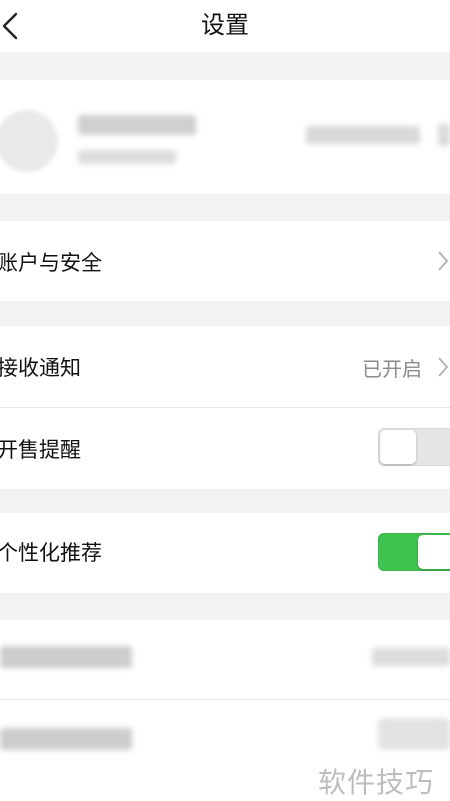 The image size is (450, 801). What do you see at coordinates (414, 552) in the screenshot?
I see `personalized-recommendation-toggle` at bounding box center [414, 552].